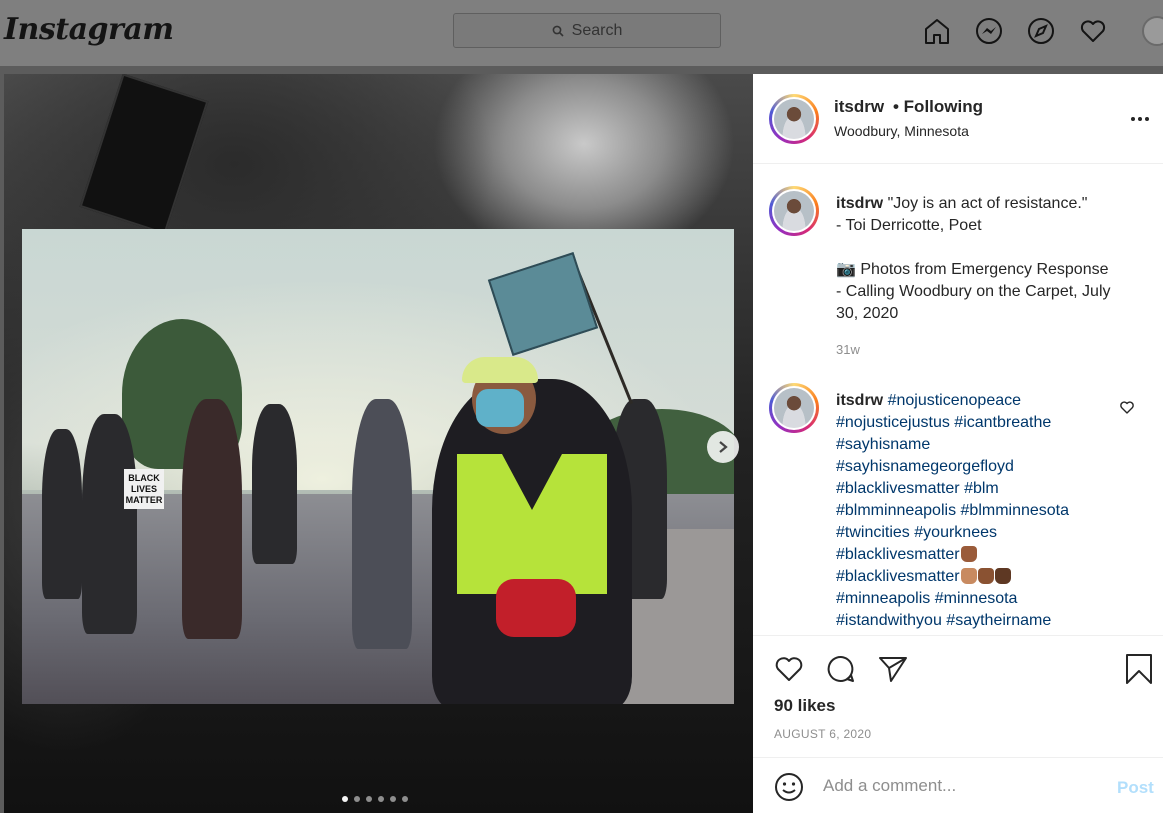 The width and height of the screenshot is (1163, 813). I want to click on caption-line: - Calling Woodbury on the Carpet, July, so click(973, 291).